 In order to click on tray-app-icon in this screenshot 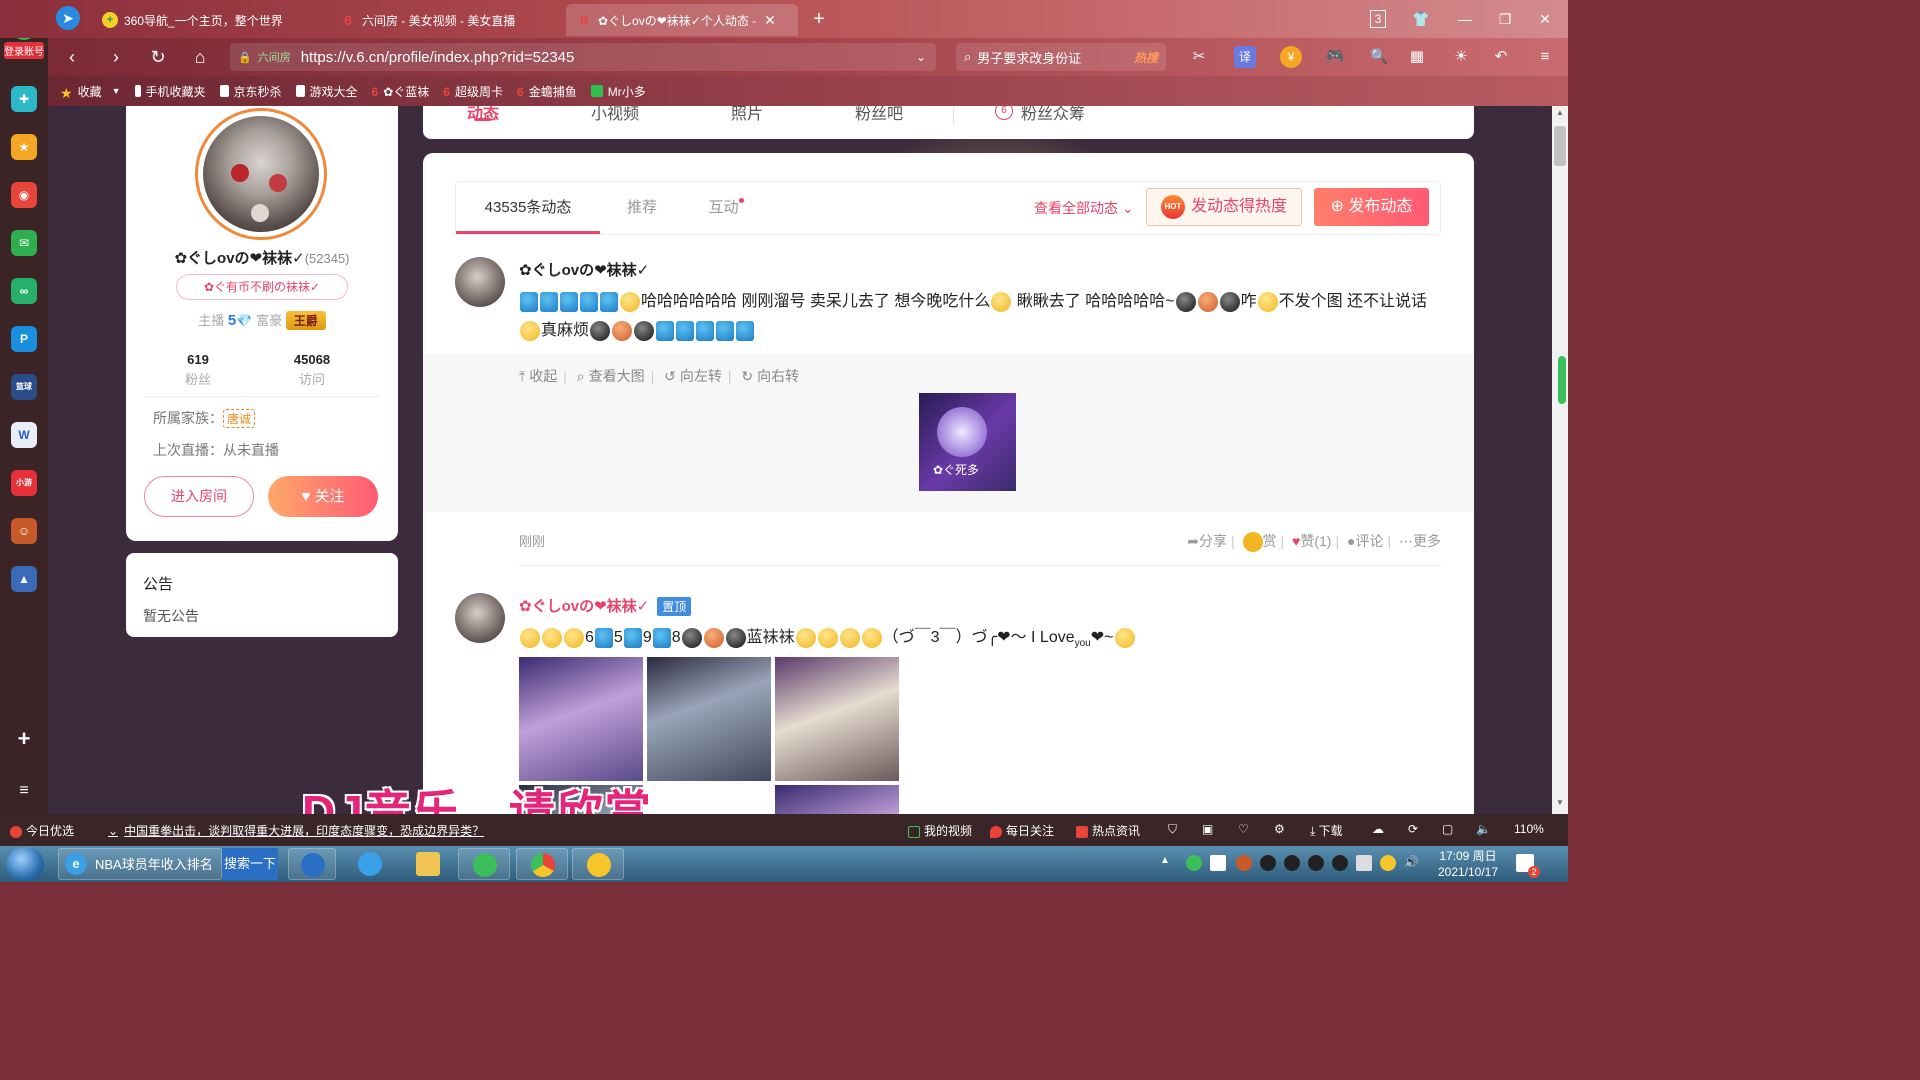, I will do `click(1244, 863)`.